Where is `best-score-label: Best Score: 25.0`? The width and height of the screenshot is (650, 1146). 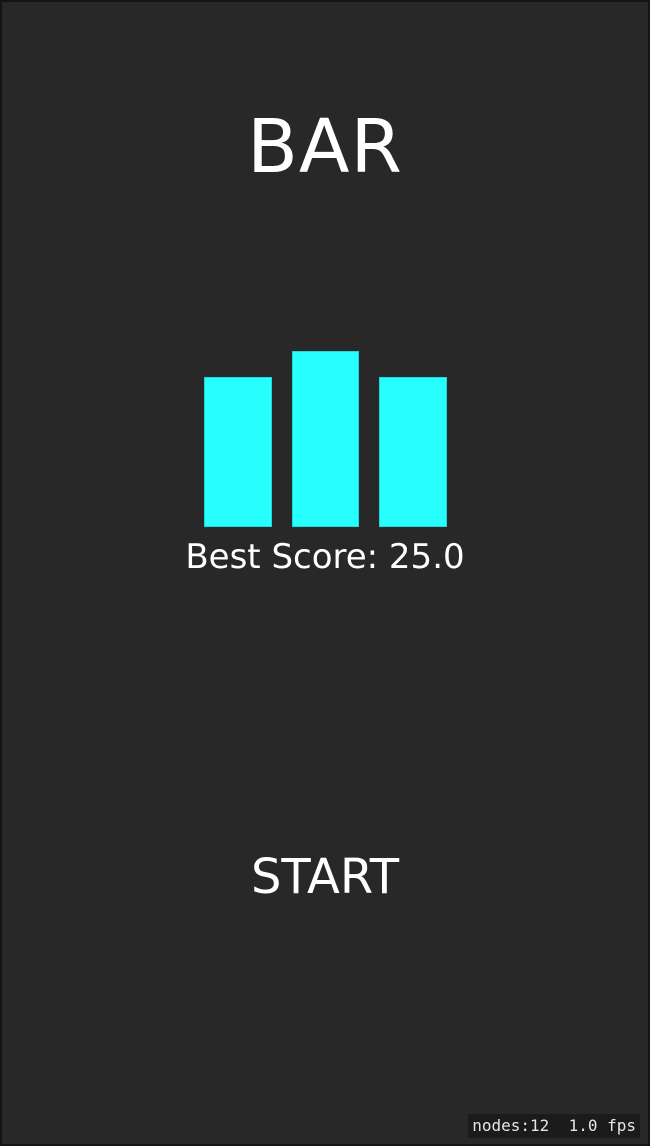
best-score-label: Best Score: 25.0 is located at coordinates (325, 557).